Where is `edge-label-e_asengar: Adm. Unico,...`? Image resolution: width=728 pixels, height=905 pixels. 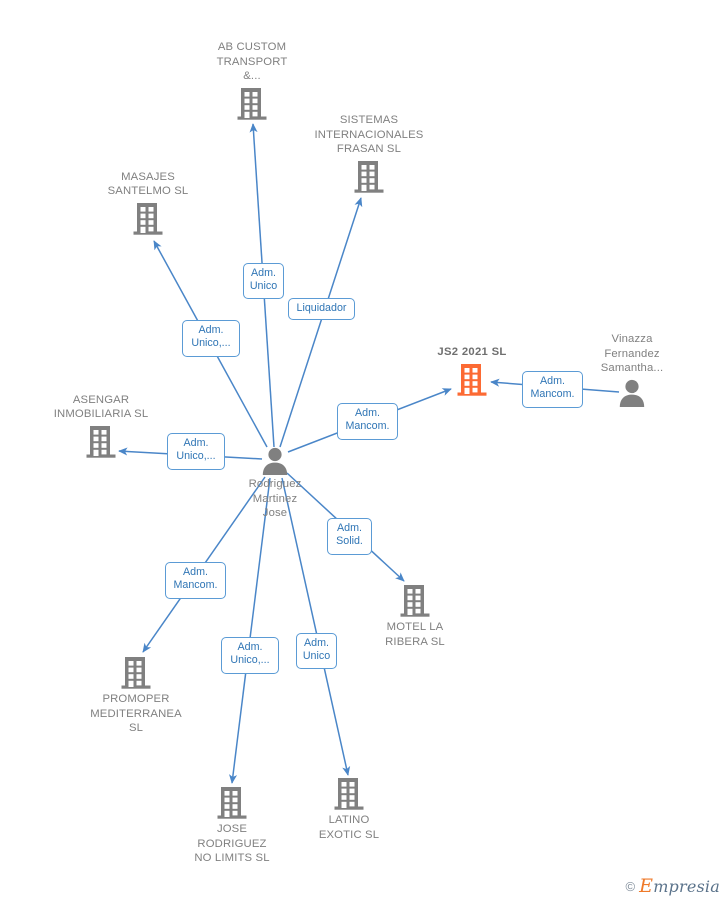 edge-label-e_asengar: Adm. Unico,... is located at coordinates (196, 451).